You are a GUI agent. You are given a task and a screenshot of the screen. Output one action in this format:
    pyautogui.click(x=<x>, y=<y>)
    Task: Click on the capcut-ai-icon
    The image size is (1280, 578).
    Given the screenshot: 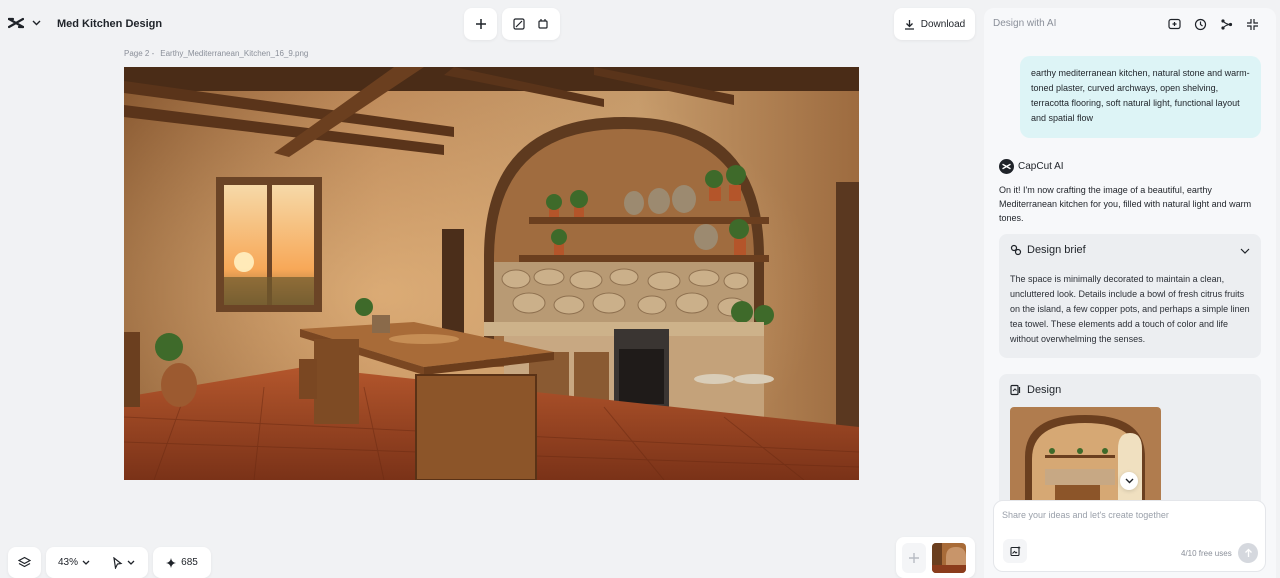 What is the action you would take?
    pyautogui.click(x=1006, y=166)
    